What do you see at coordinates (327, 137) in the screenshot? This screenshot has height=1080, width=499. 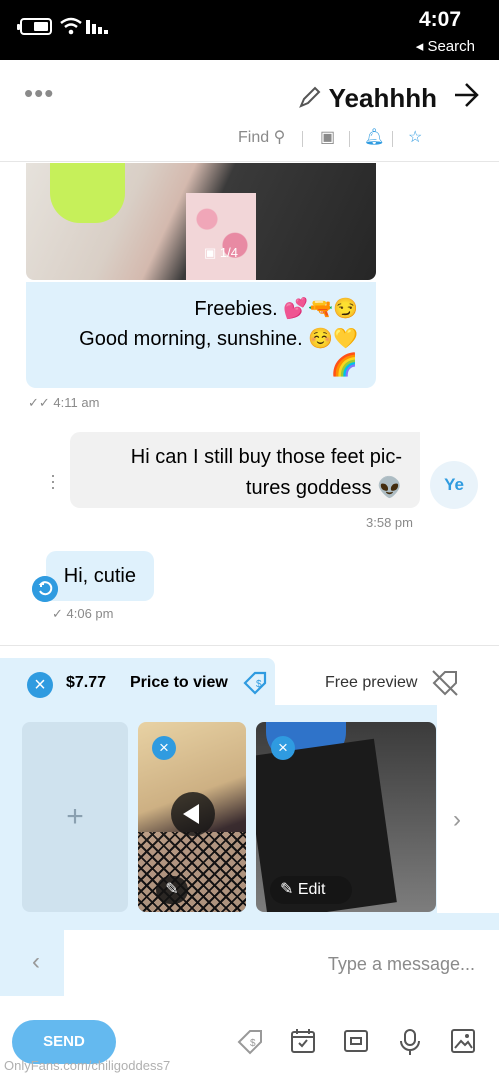 I see `media-gallery-icon: ▣` at bounding box center [327, 137].